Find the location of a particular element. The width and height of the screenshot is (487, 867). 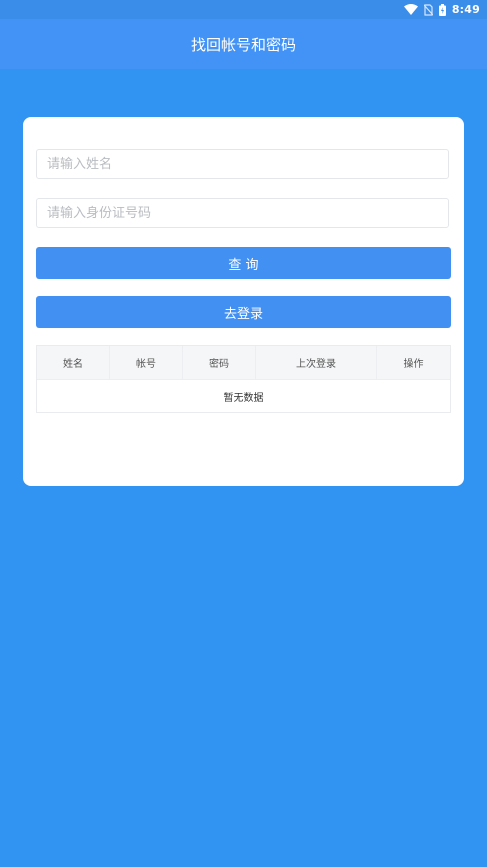

battery-icon is located at coordinates (442, 9).